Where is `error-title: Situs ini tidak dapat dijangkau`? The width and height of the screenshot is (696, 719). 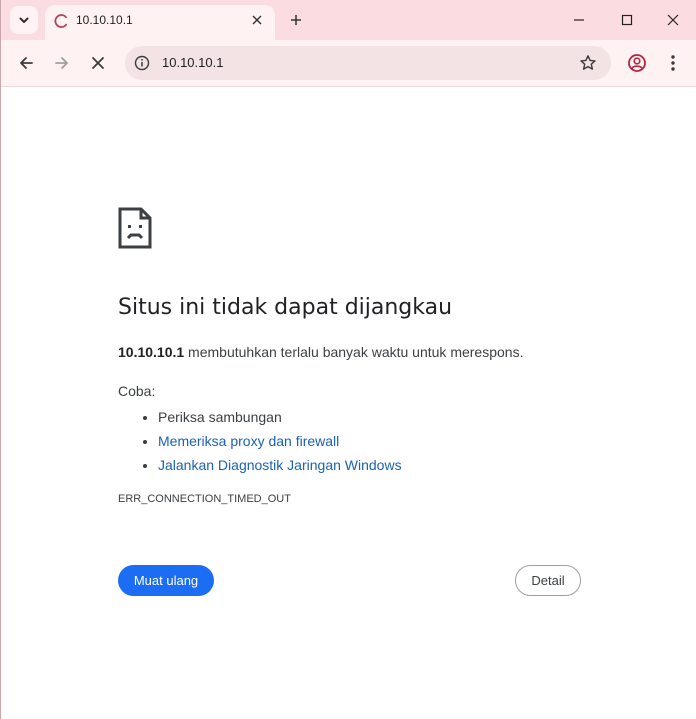 error-title: Situs ini tidak dapat dijangkau is located at coordinates (285, 307).